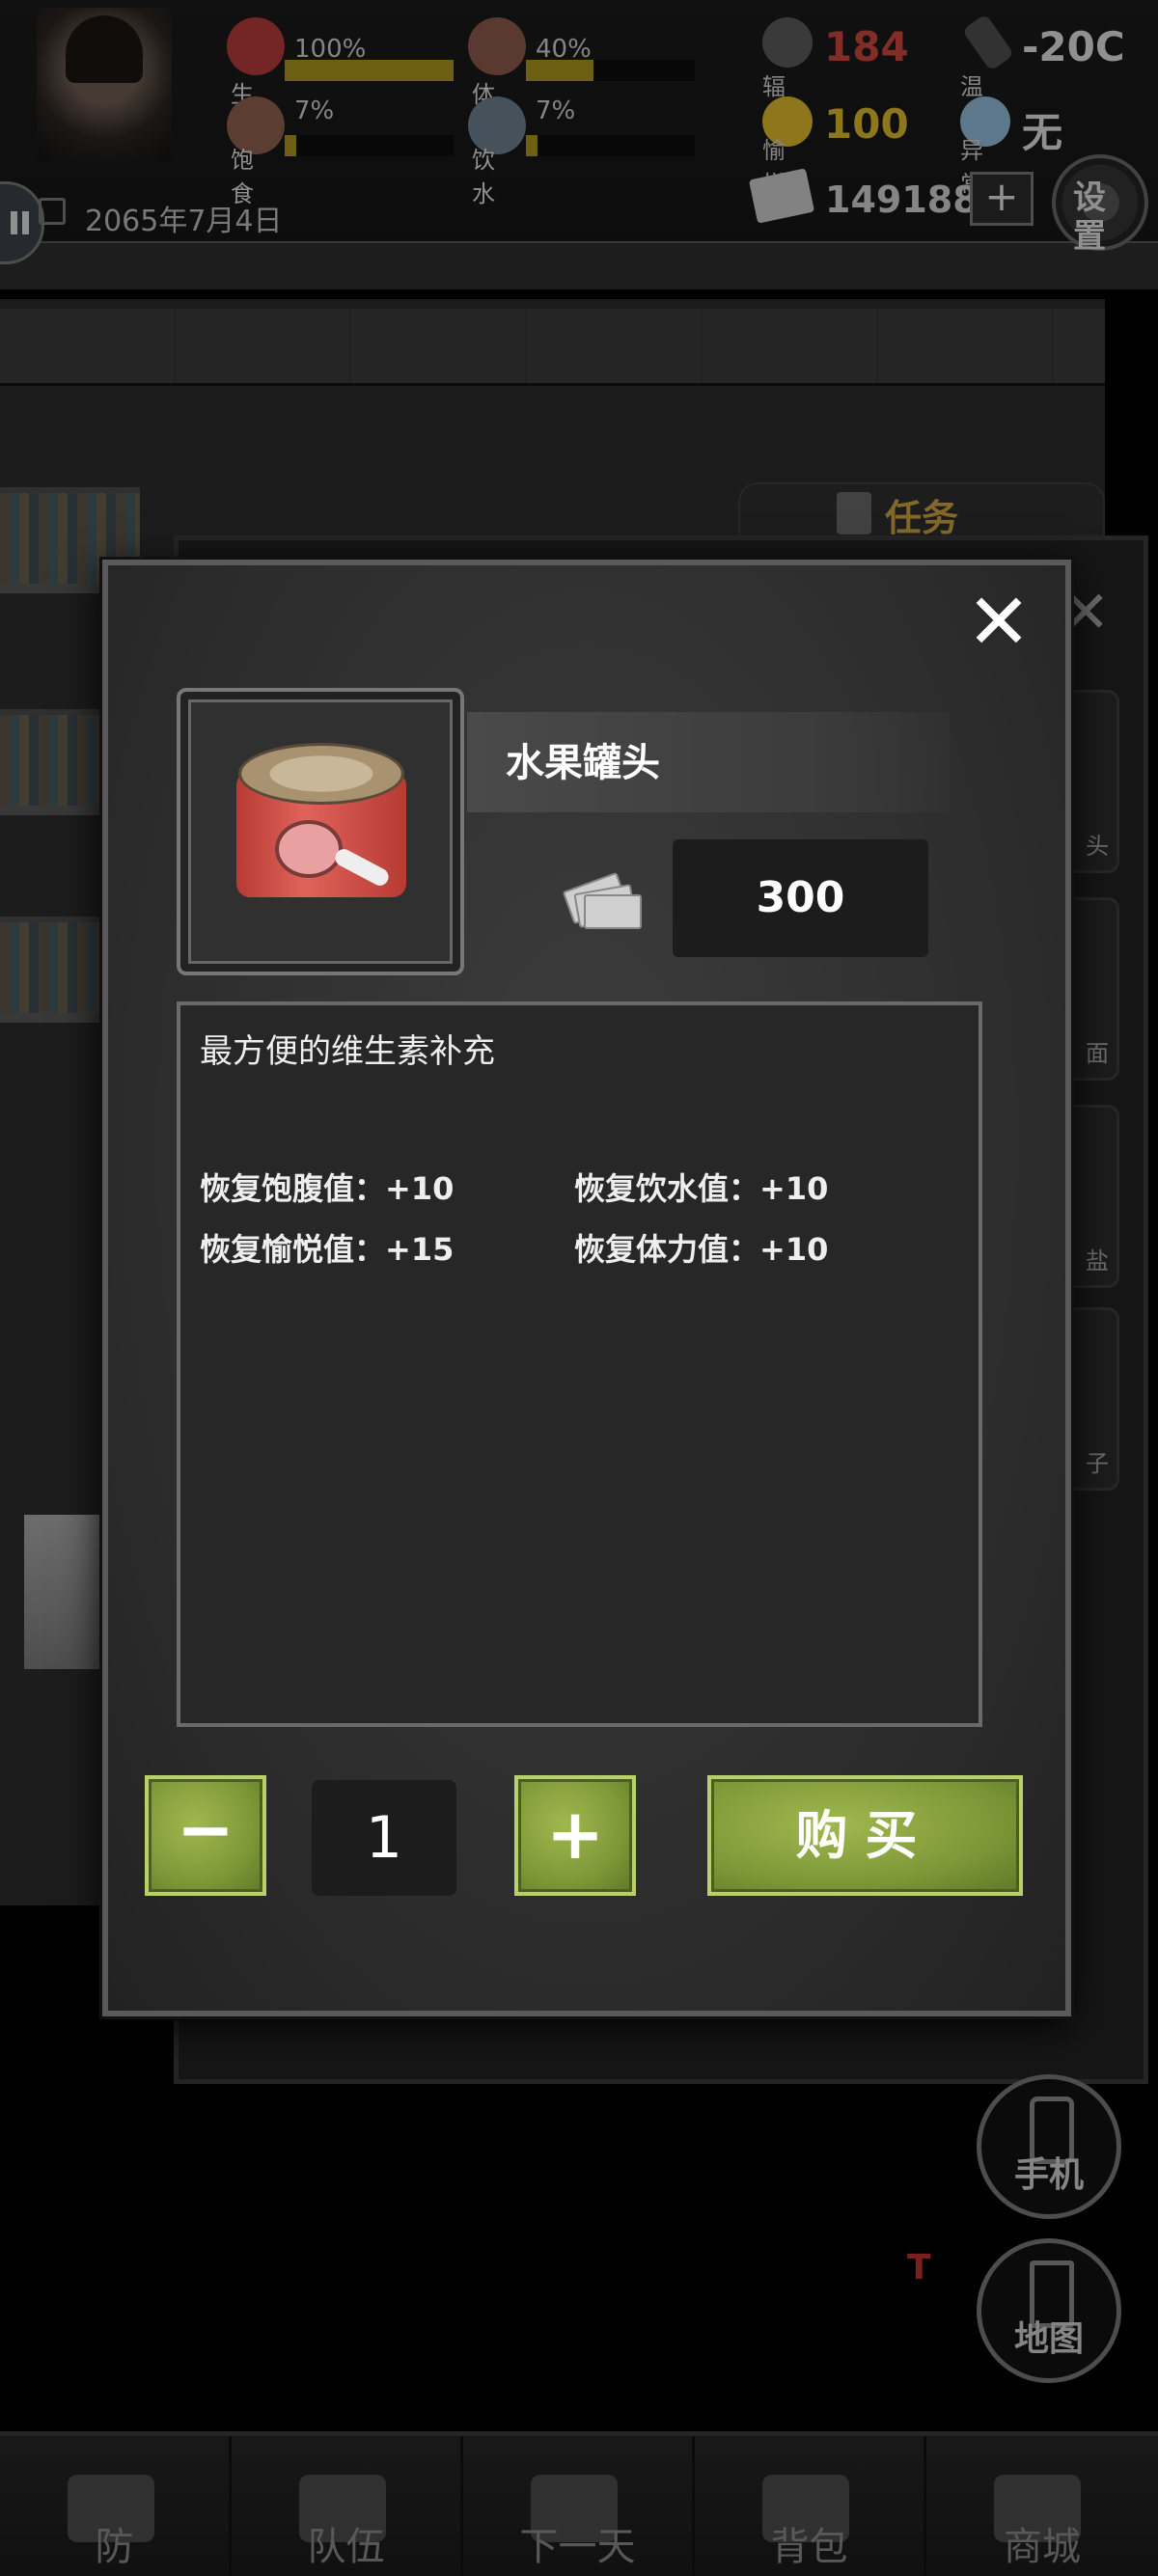 Image resolution: width=1158 pixels, height=2576 pixels. What do you see at coordinates (309, 849) in the screenshot?
I see `ham-icon` at bounding box center [309, 849].